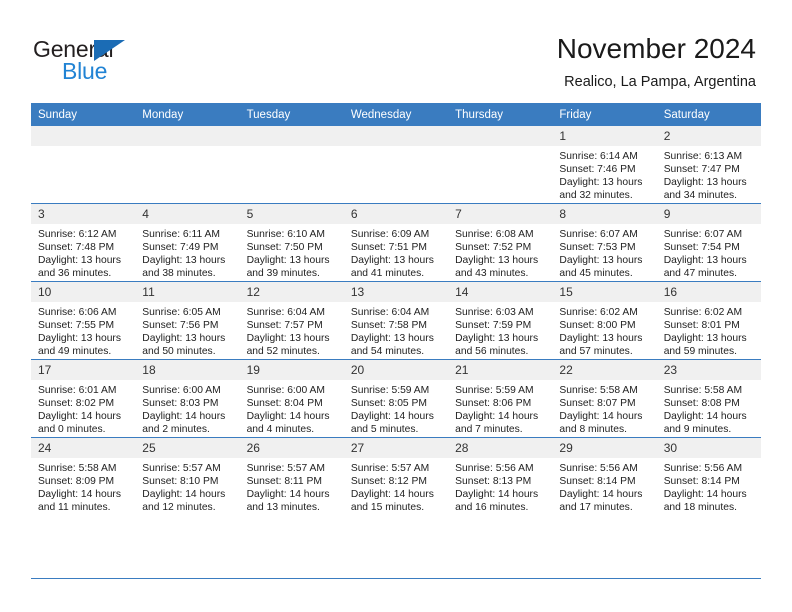  I want to click on day-number: 4, so click(187, 214).